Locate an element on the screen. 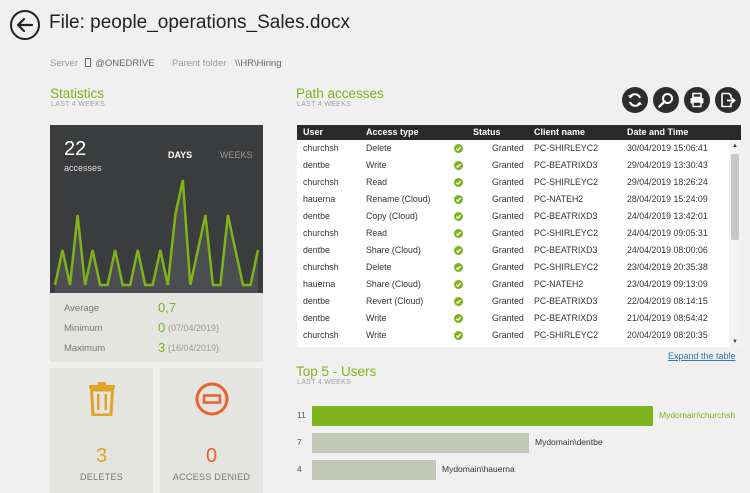 This screenshot has height=493, width=750. bar-value: 11 is located at coordinates (301, 415).